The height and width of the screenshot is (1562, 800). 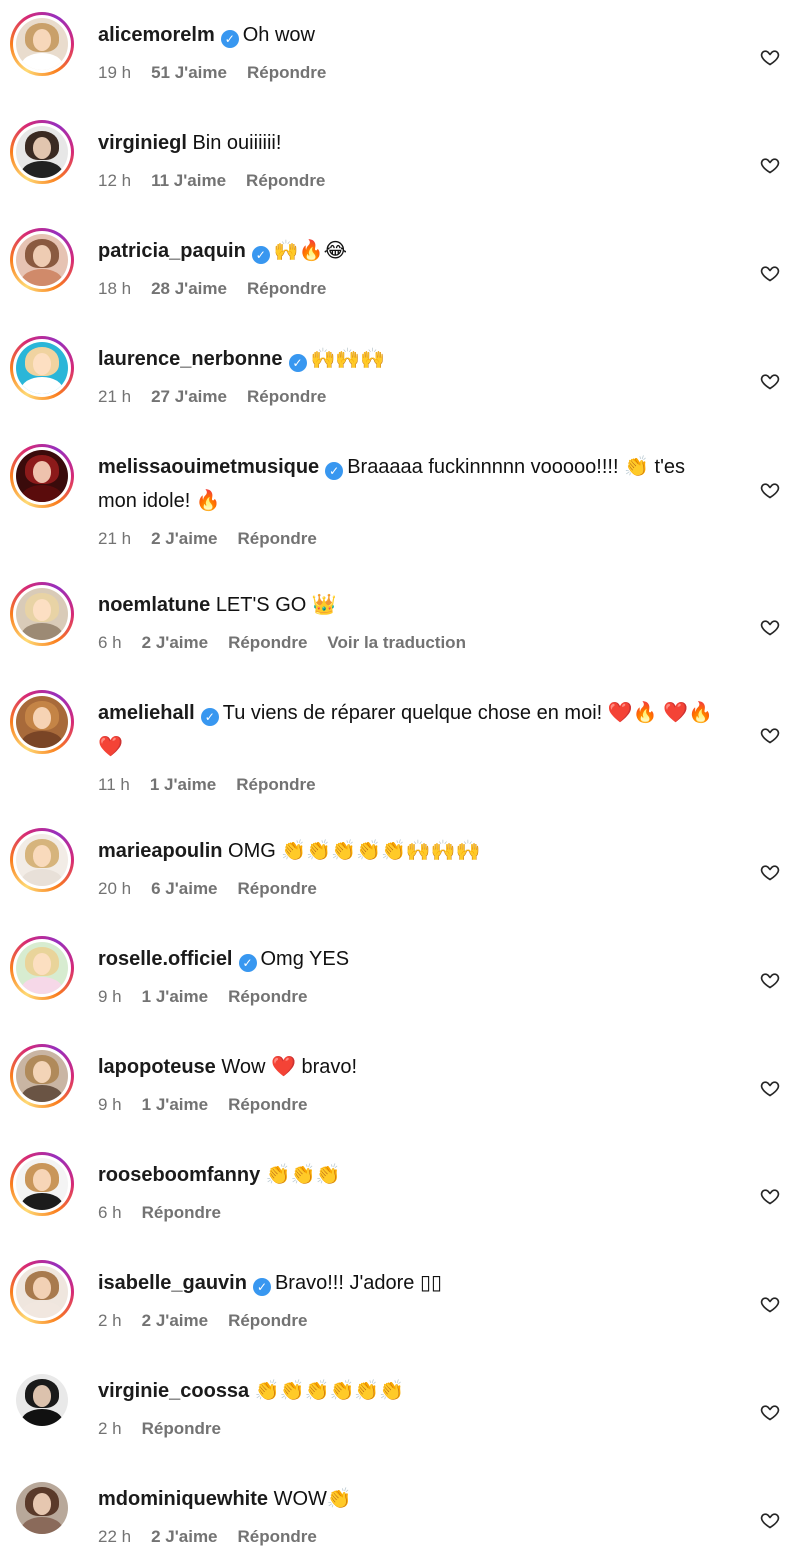 What do you see at coordinates (358, 1283) in the screenshot?
I see `comment-text: Bravo!!! J'adore ▯▯` at bounding box center [358, 1283].